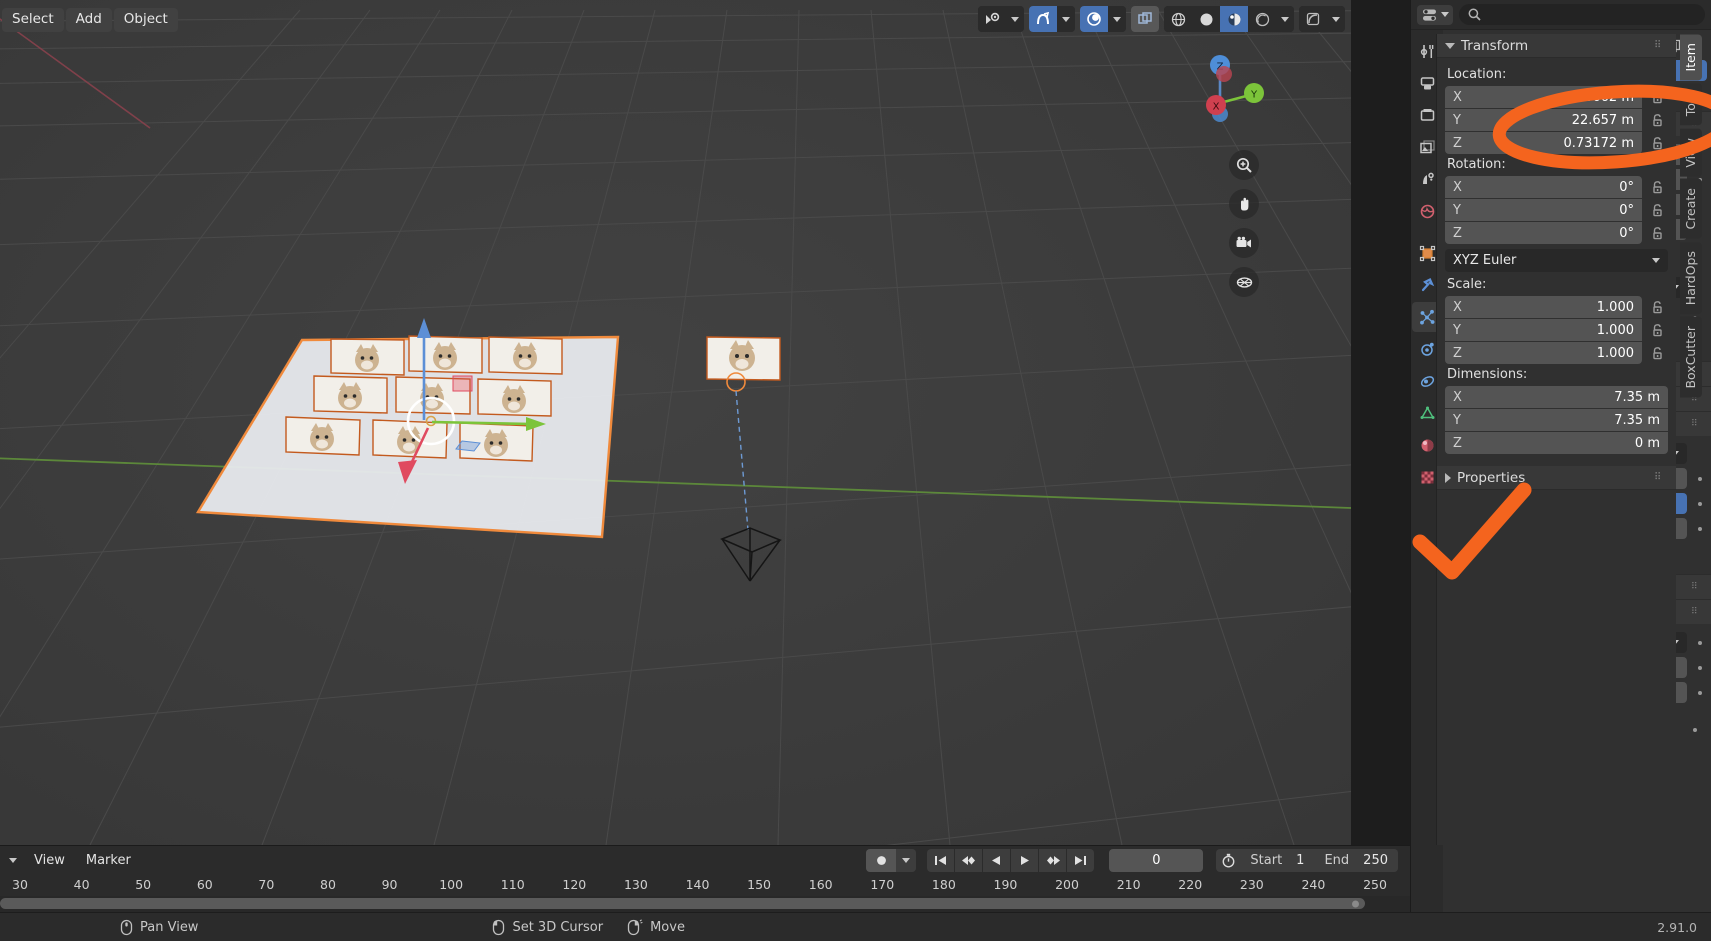 The image size is (1711, 941). What do you see at coordinates (1691, 357) in the screenshot?
I see `tab-boxcutter: BoxCutter` at bounding box center [1691, 357].